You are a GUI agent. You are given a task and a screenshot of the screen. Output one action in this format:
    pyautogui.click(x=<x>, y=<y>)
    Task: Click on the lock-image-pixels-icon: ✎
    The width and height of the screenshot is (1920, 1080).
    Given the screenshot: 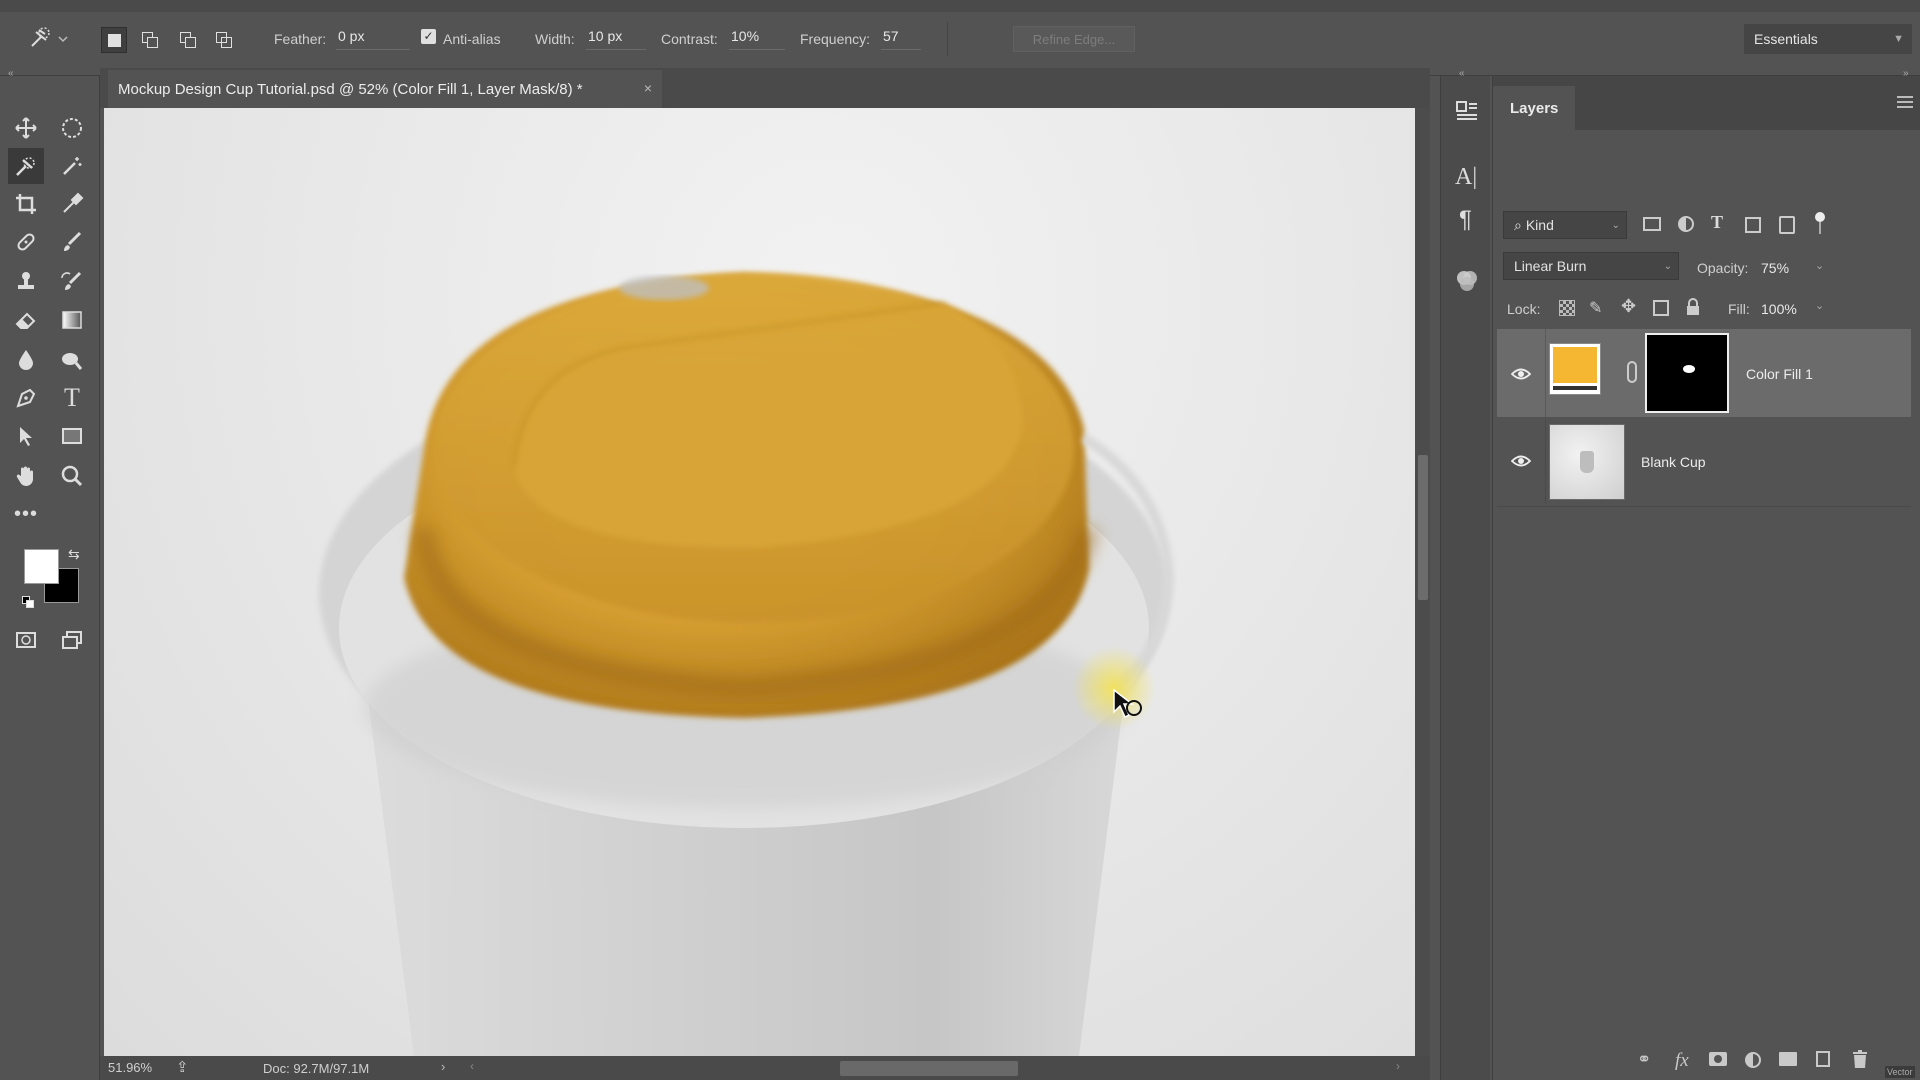 What is the action you would take?
    pyautogui.click(x=1595, y=308)
    